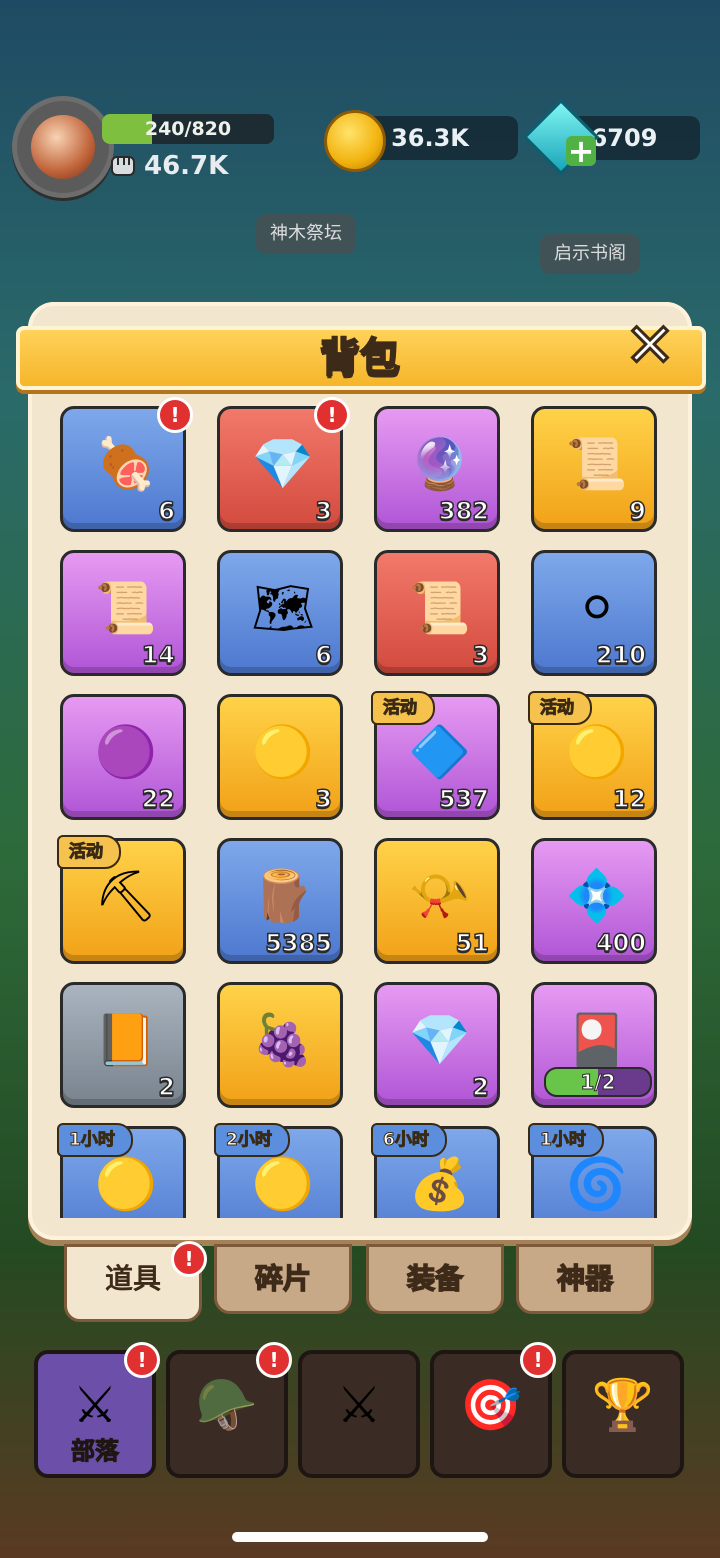 This screenshot has width=720, height=1558. I want to click on nav-label: 部落, so click(95, 1451).